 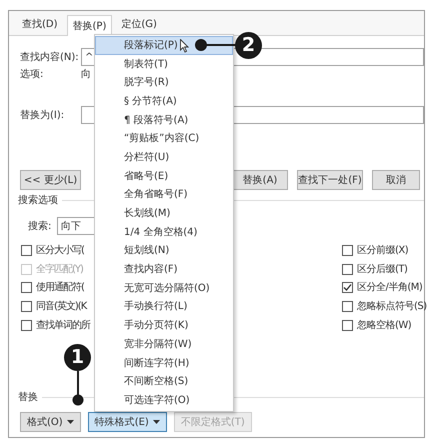 I want to click on search-label: 搜索:, so click(x=40, y=227).